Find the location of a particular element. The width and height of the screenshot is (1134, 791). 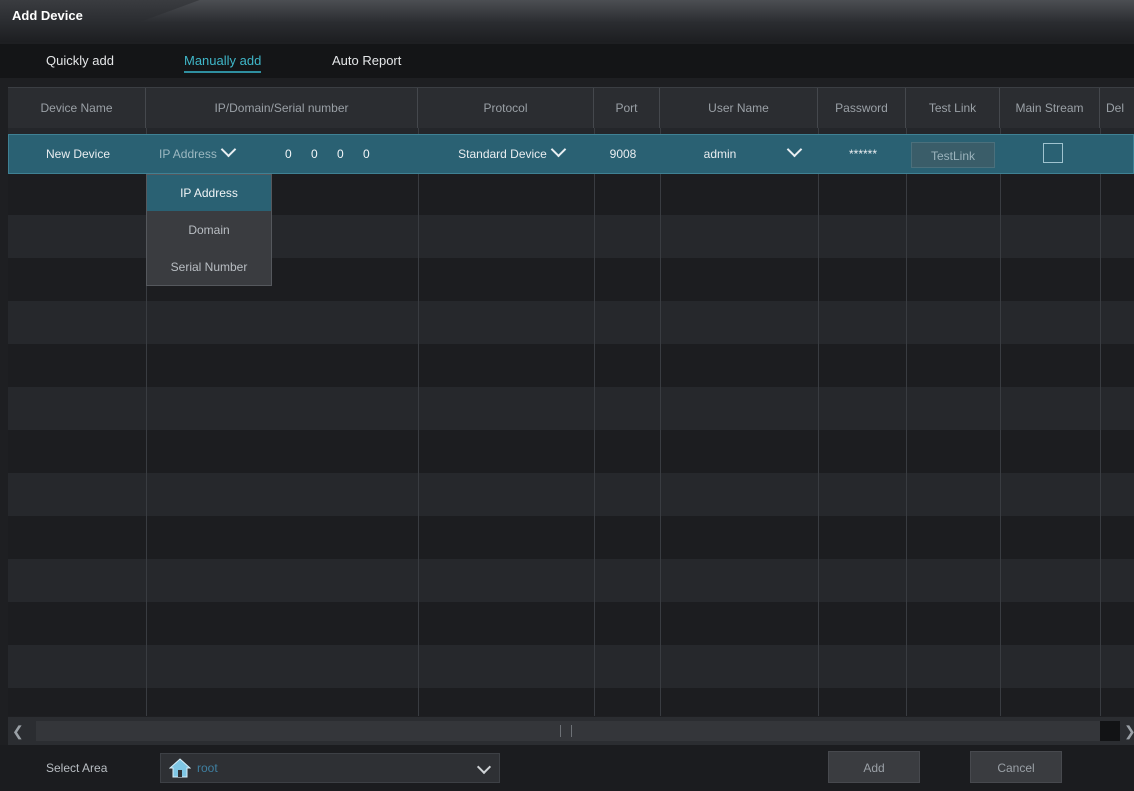

protocol-select: Standard Device is located at coordinates (511, 154).